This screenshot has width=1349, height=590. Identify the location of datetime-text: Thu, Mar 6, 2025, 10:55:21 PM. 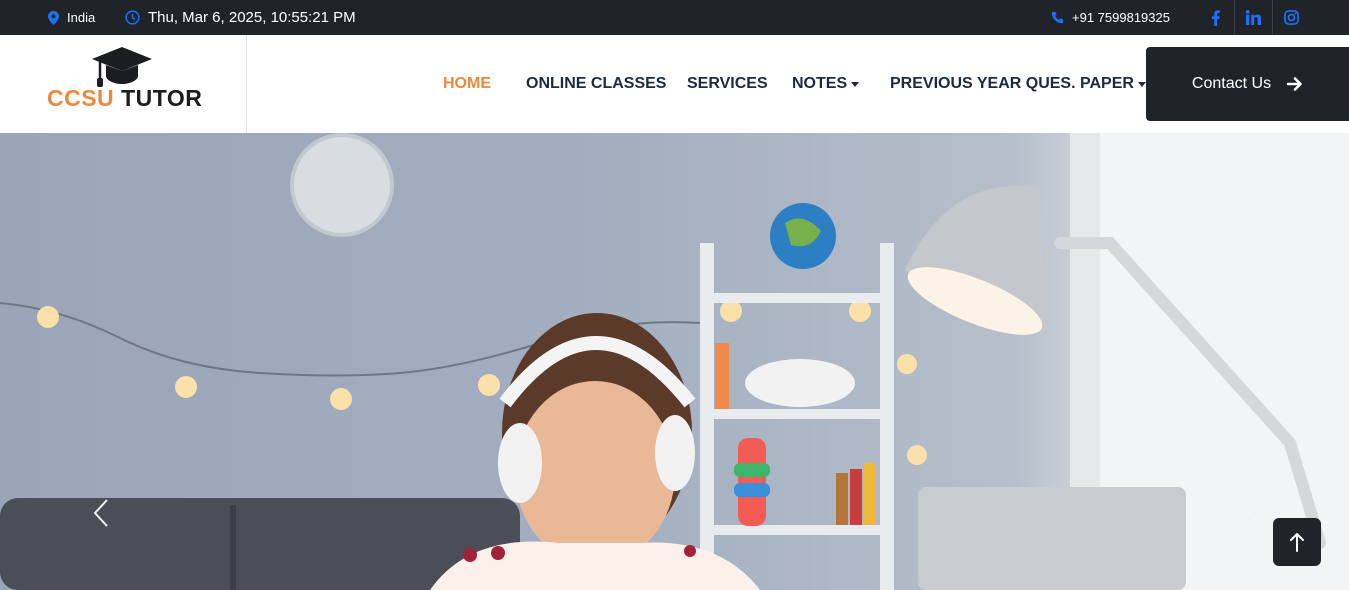
(252, 17).